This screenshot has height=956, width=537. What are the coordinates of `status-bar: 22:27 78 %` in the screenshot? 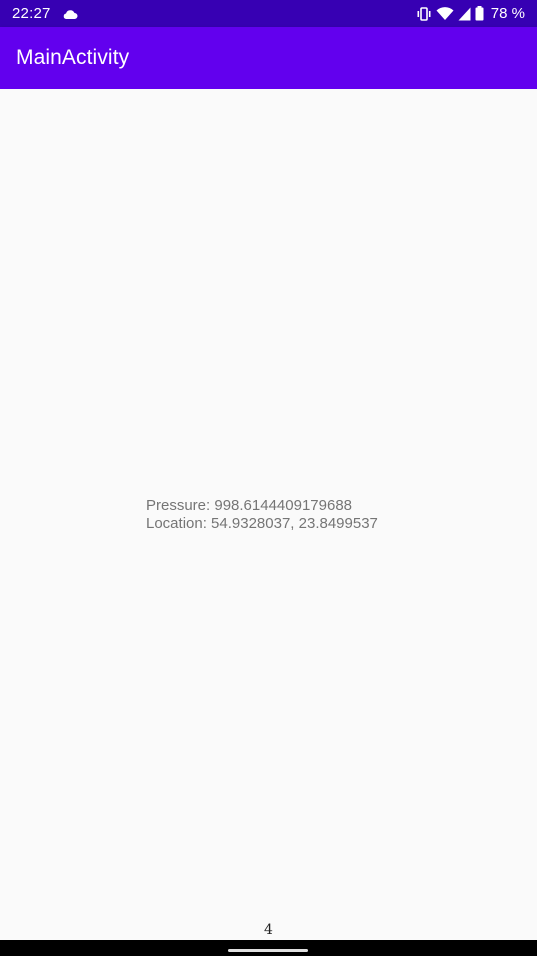 It's located at (268, 13).